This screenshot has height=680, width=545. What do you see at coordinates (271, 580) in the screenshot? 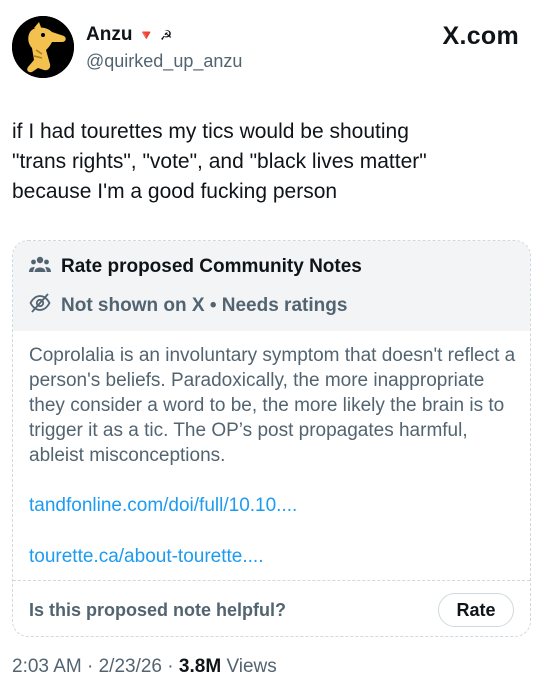
I see `note-divider` at bounding box center [271, 580].